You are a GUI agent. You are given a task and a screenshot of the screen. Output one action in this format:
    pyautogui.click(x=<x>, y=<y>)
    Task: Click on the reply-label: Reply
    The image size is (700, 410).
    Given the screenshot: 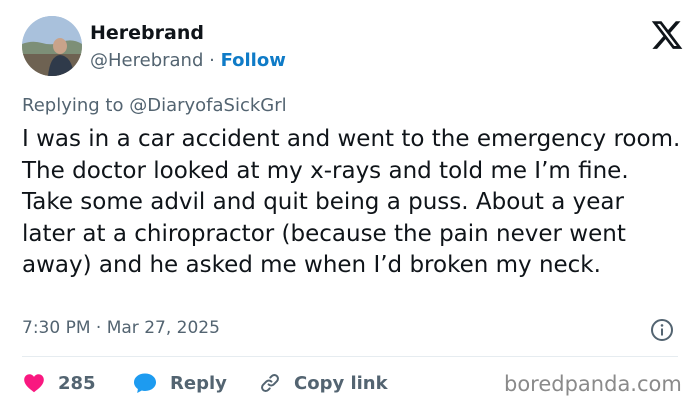 What is the action you would take?
    pyautogui.click(x=198, y=383)
    